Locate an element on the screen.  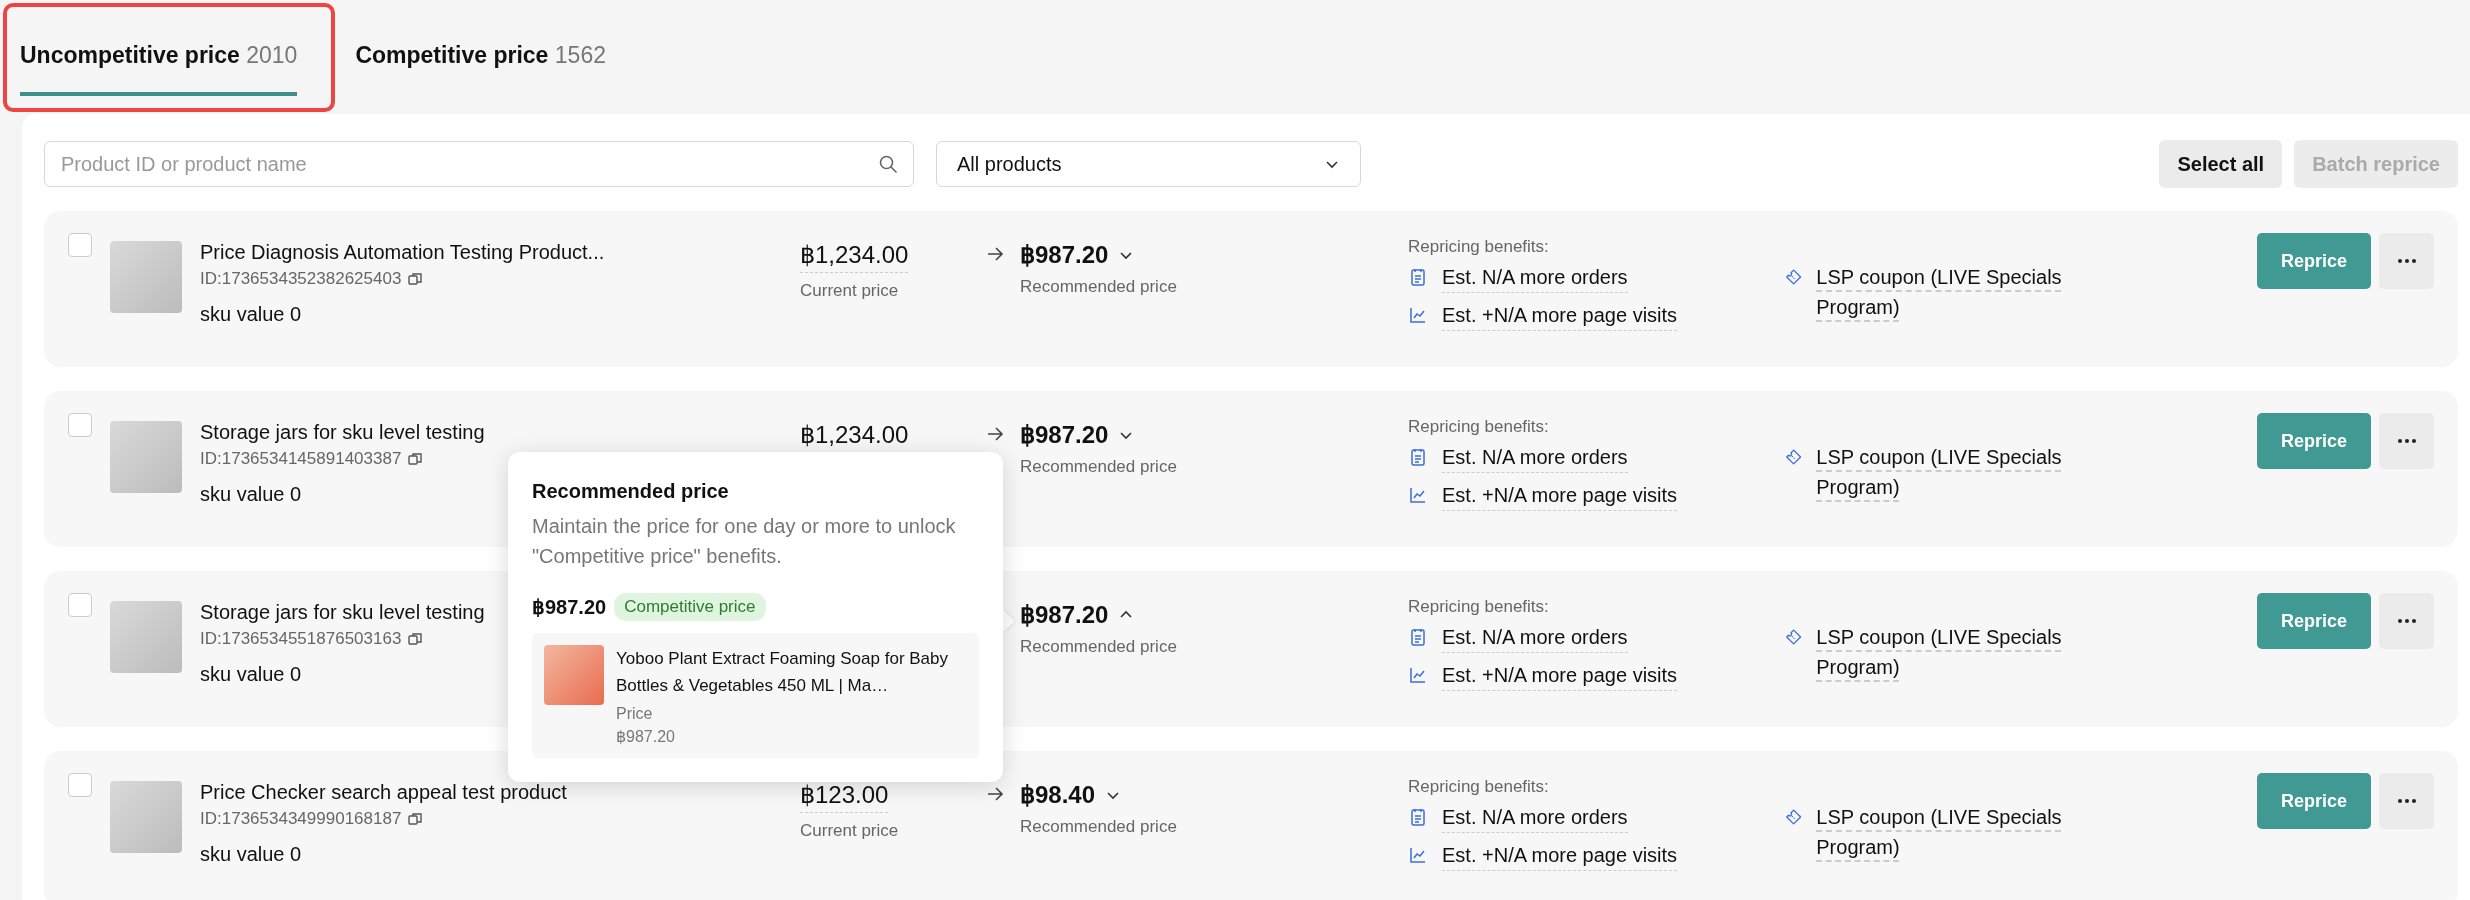
toolbar-button: Select all is located at coordinates (2221, 164).